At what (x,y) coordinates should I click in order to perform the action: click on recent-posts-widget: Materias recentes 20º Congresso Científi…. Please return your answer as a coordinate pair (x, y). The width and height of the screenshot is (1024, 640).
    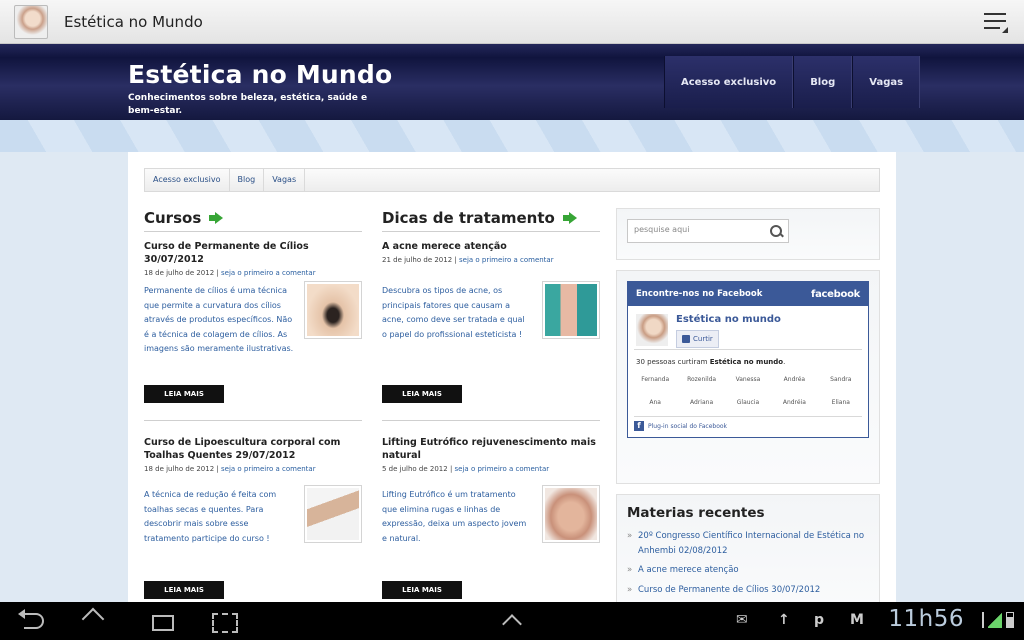
    Looking at the image, I should click on (748, 554).